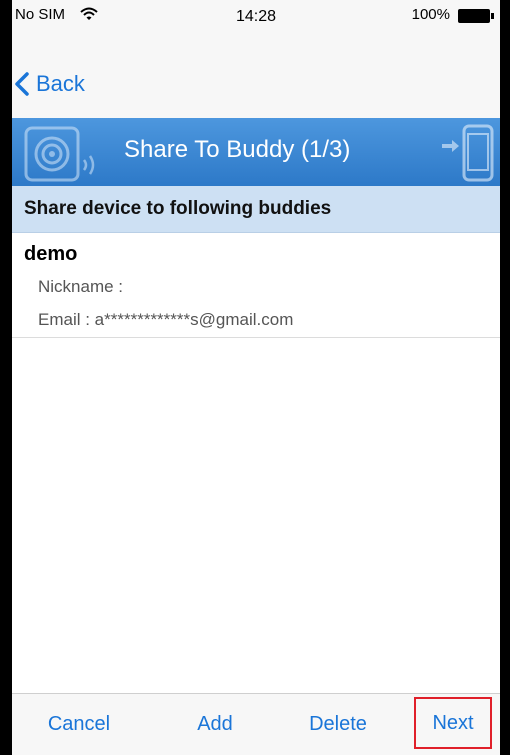 The image size is (510, 755). Describe the element at coordinates (59, 154) in the screenshot. I see `camera-icon` at that location.